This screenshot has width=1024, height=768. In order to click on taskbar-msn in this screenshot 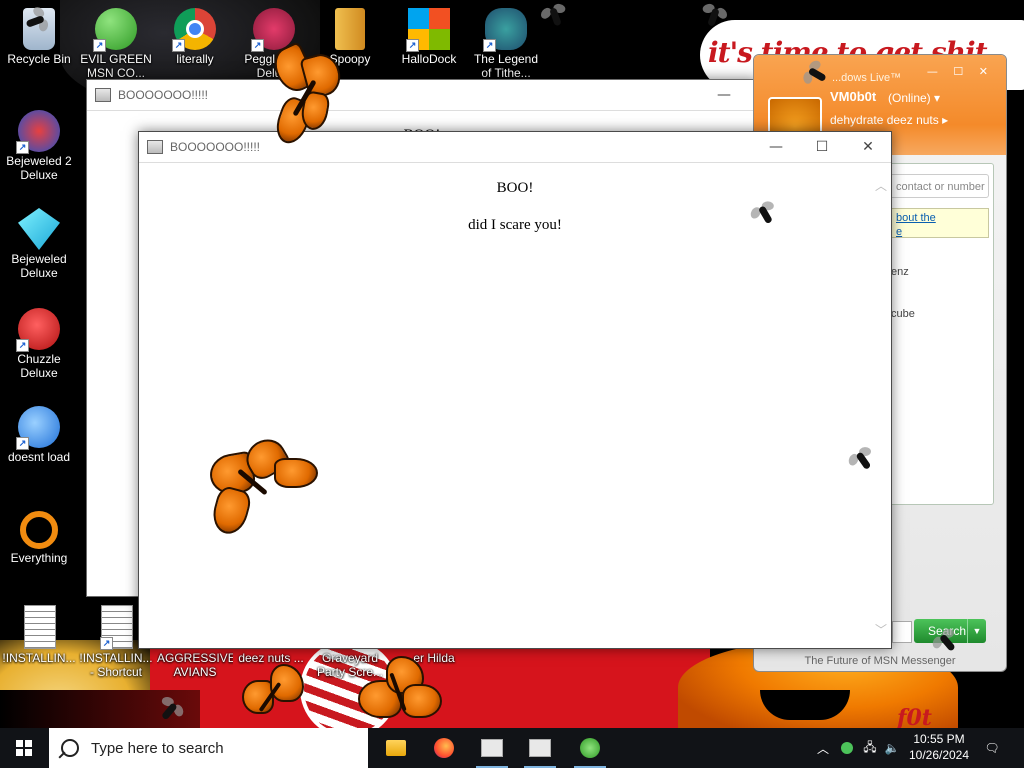, I will do `click(590, 748)`.